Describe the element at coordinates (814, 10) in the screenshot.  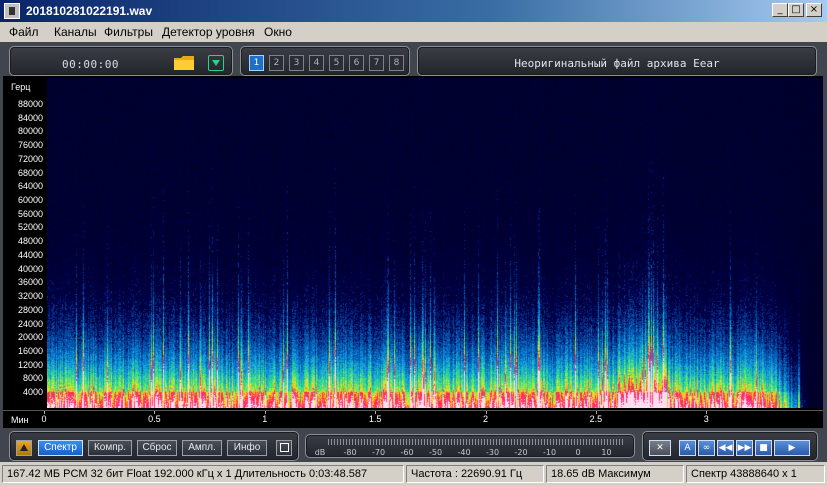
I see `close-button: ×` at that location.